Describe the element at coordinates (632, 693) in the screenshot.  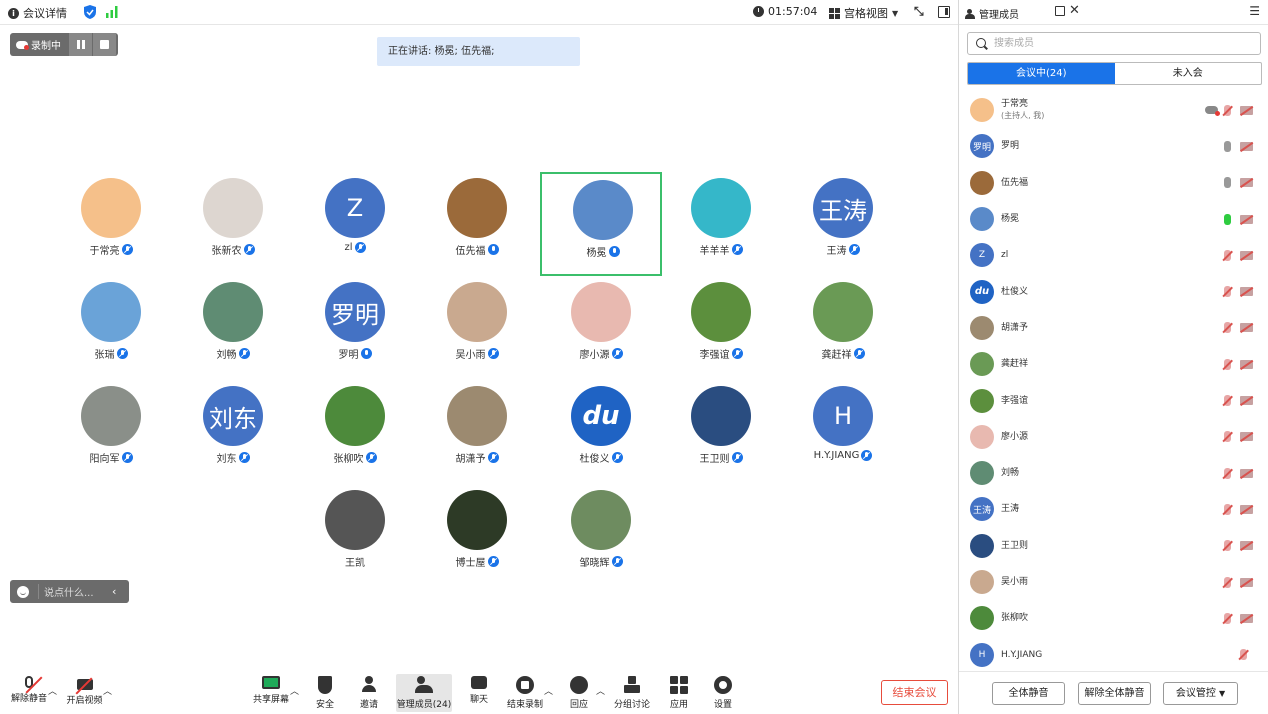
I see `breakout-rooms-button: 分组讨论` at that location.